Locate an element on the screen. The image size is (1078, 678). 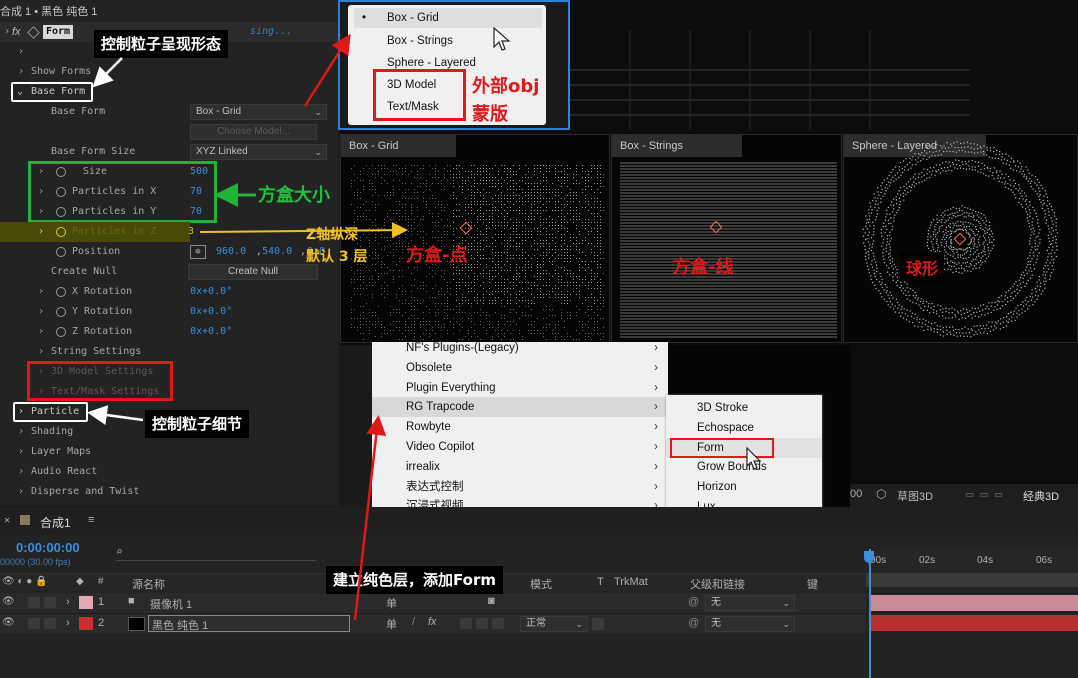
work-area-bar is located at coordinates (972, 580).